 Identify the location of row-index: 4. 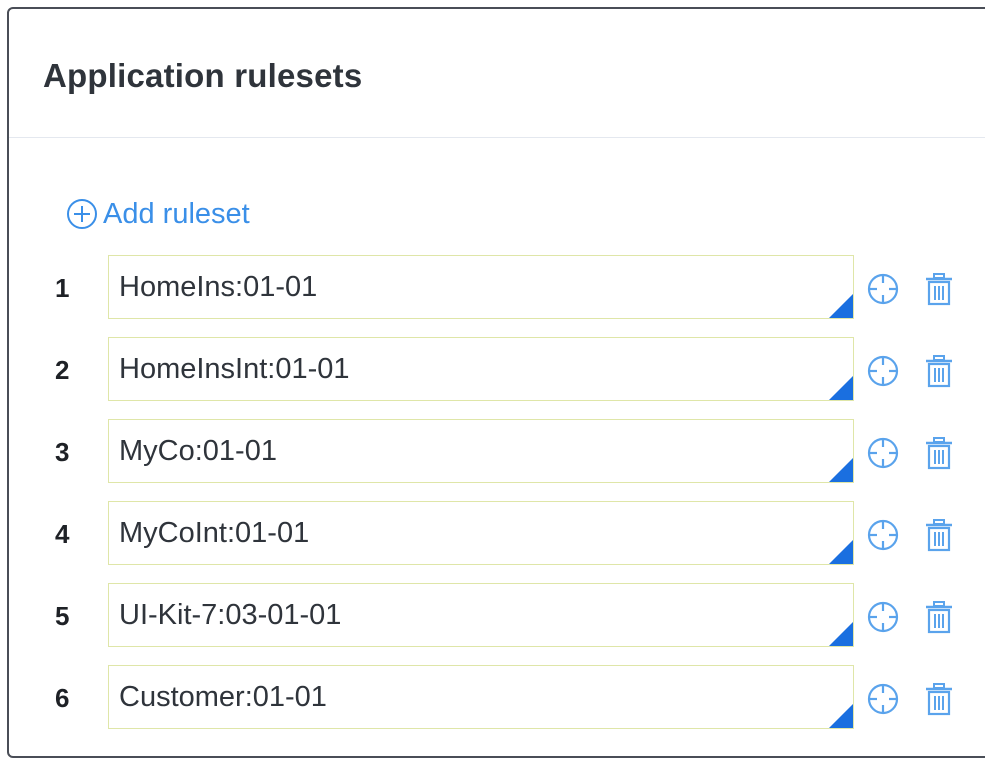
(62, 534).